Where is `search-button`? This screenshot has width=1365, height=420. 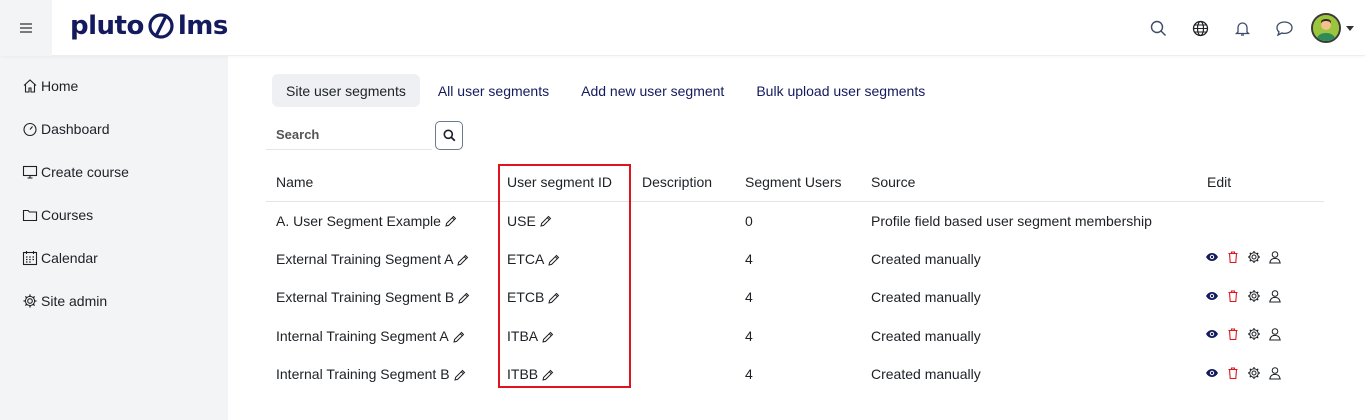
search-button is located at coordinates (1158, 28).